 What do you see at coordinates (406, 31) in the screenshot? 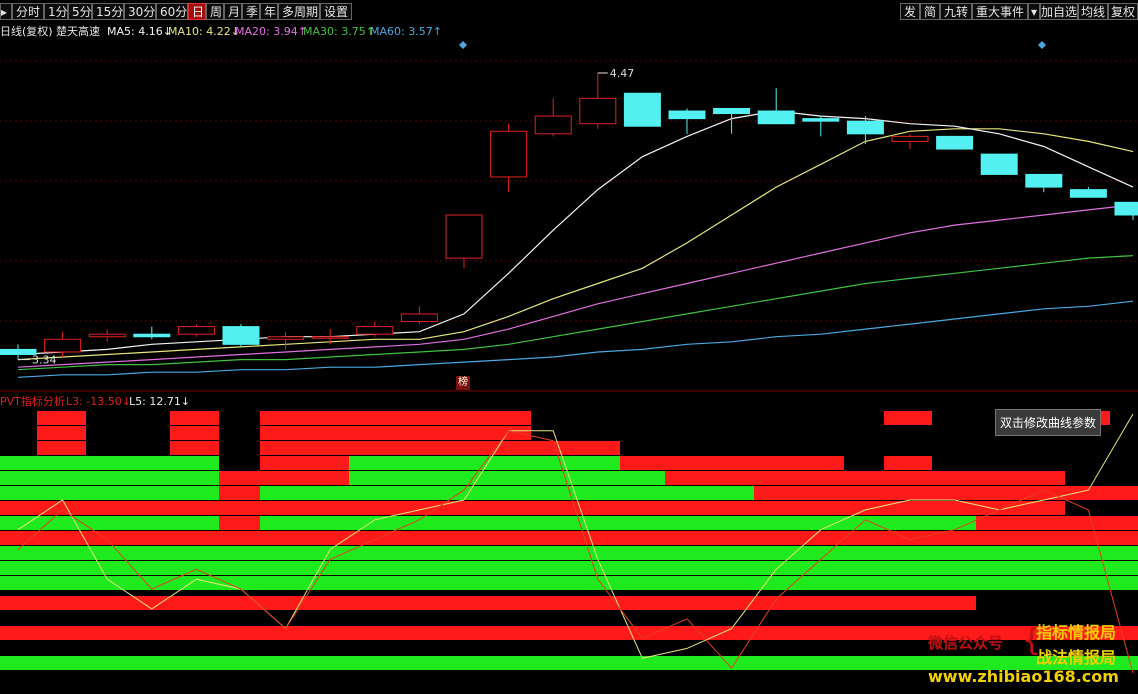
I see `legend-ma60: MA60: 3.57↑` at bounding box center [406, 31].